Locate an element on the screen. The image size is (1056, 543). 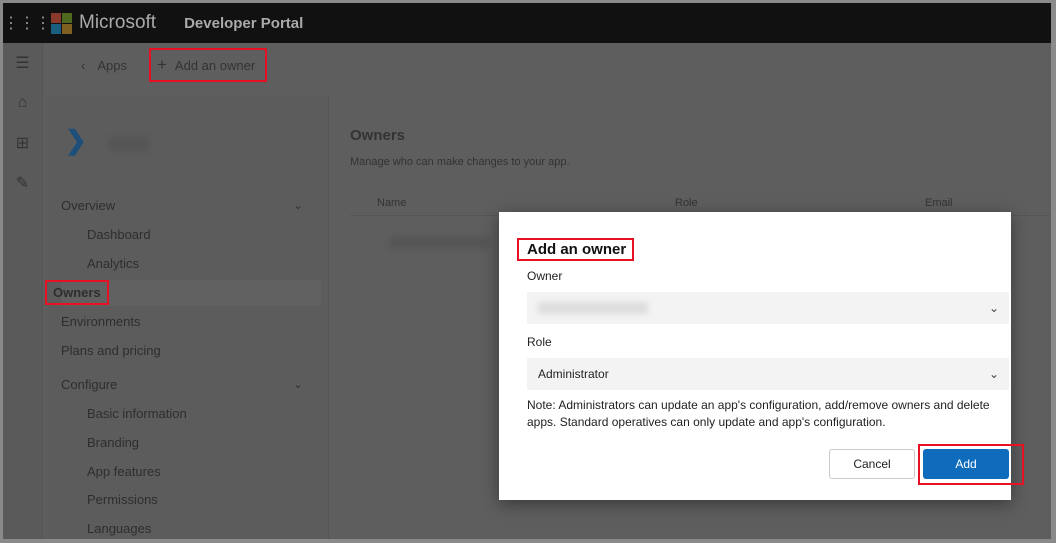
column-name: Name is located at coordinates (391, 203).